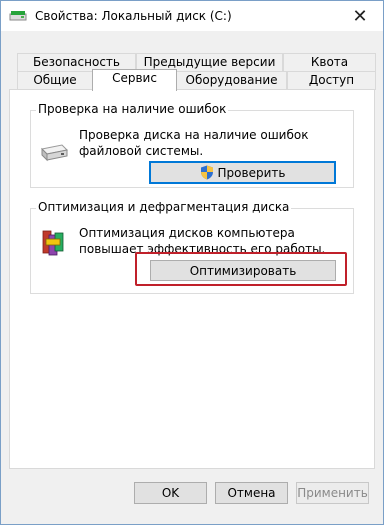  I want to click on tab-general: Общие, so click(55, 80).